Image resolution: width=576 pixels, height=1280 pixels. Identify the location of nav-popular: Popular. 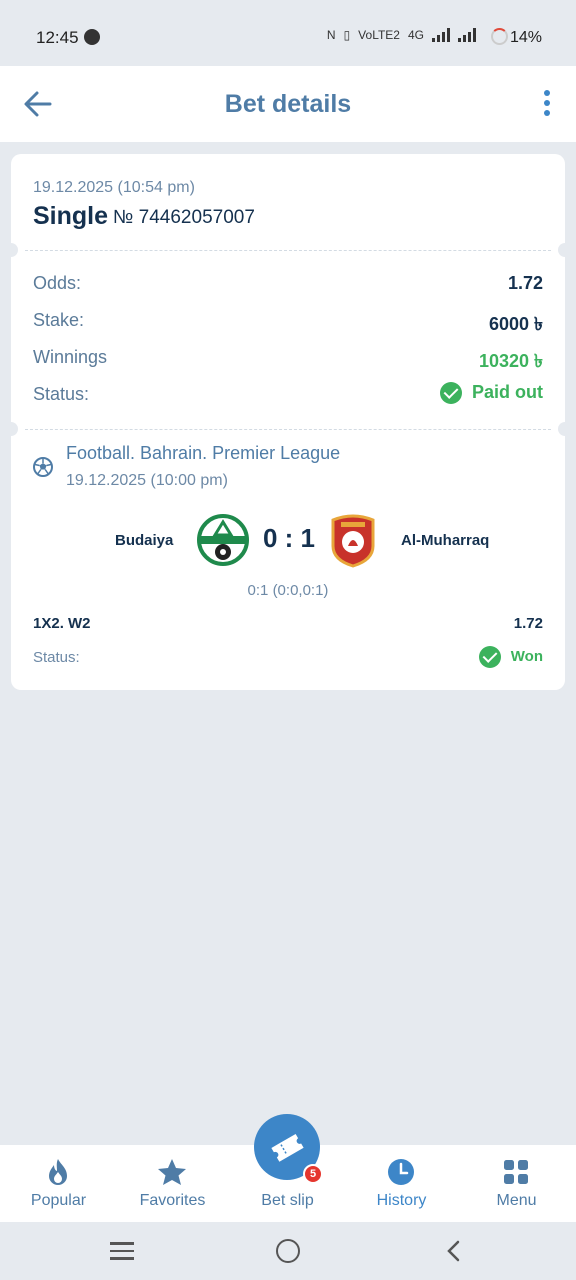
(58, 1183).